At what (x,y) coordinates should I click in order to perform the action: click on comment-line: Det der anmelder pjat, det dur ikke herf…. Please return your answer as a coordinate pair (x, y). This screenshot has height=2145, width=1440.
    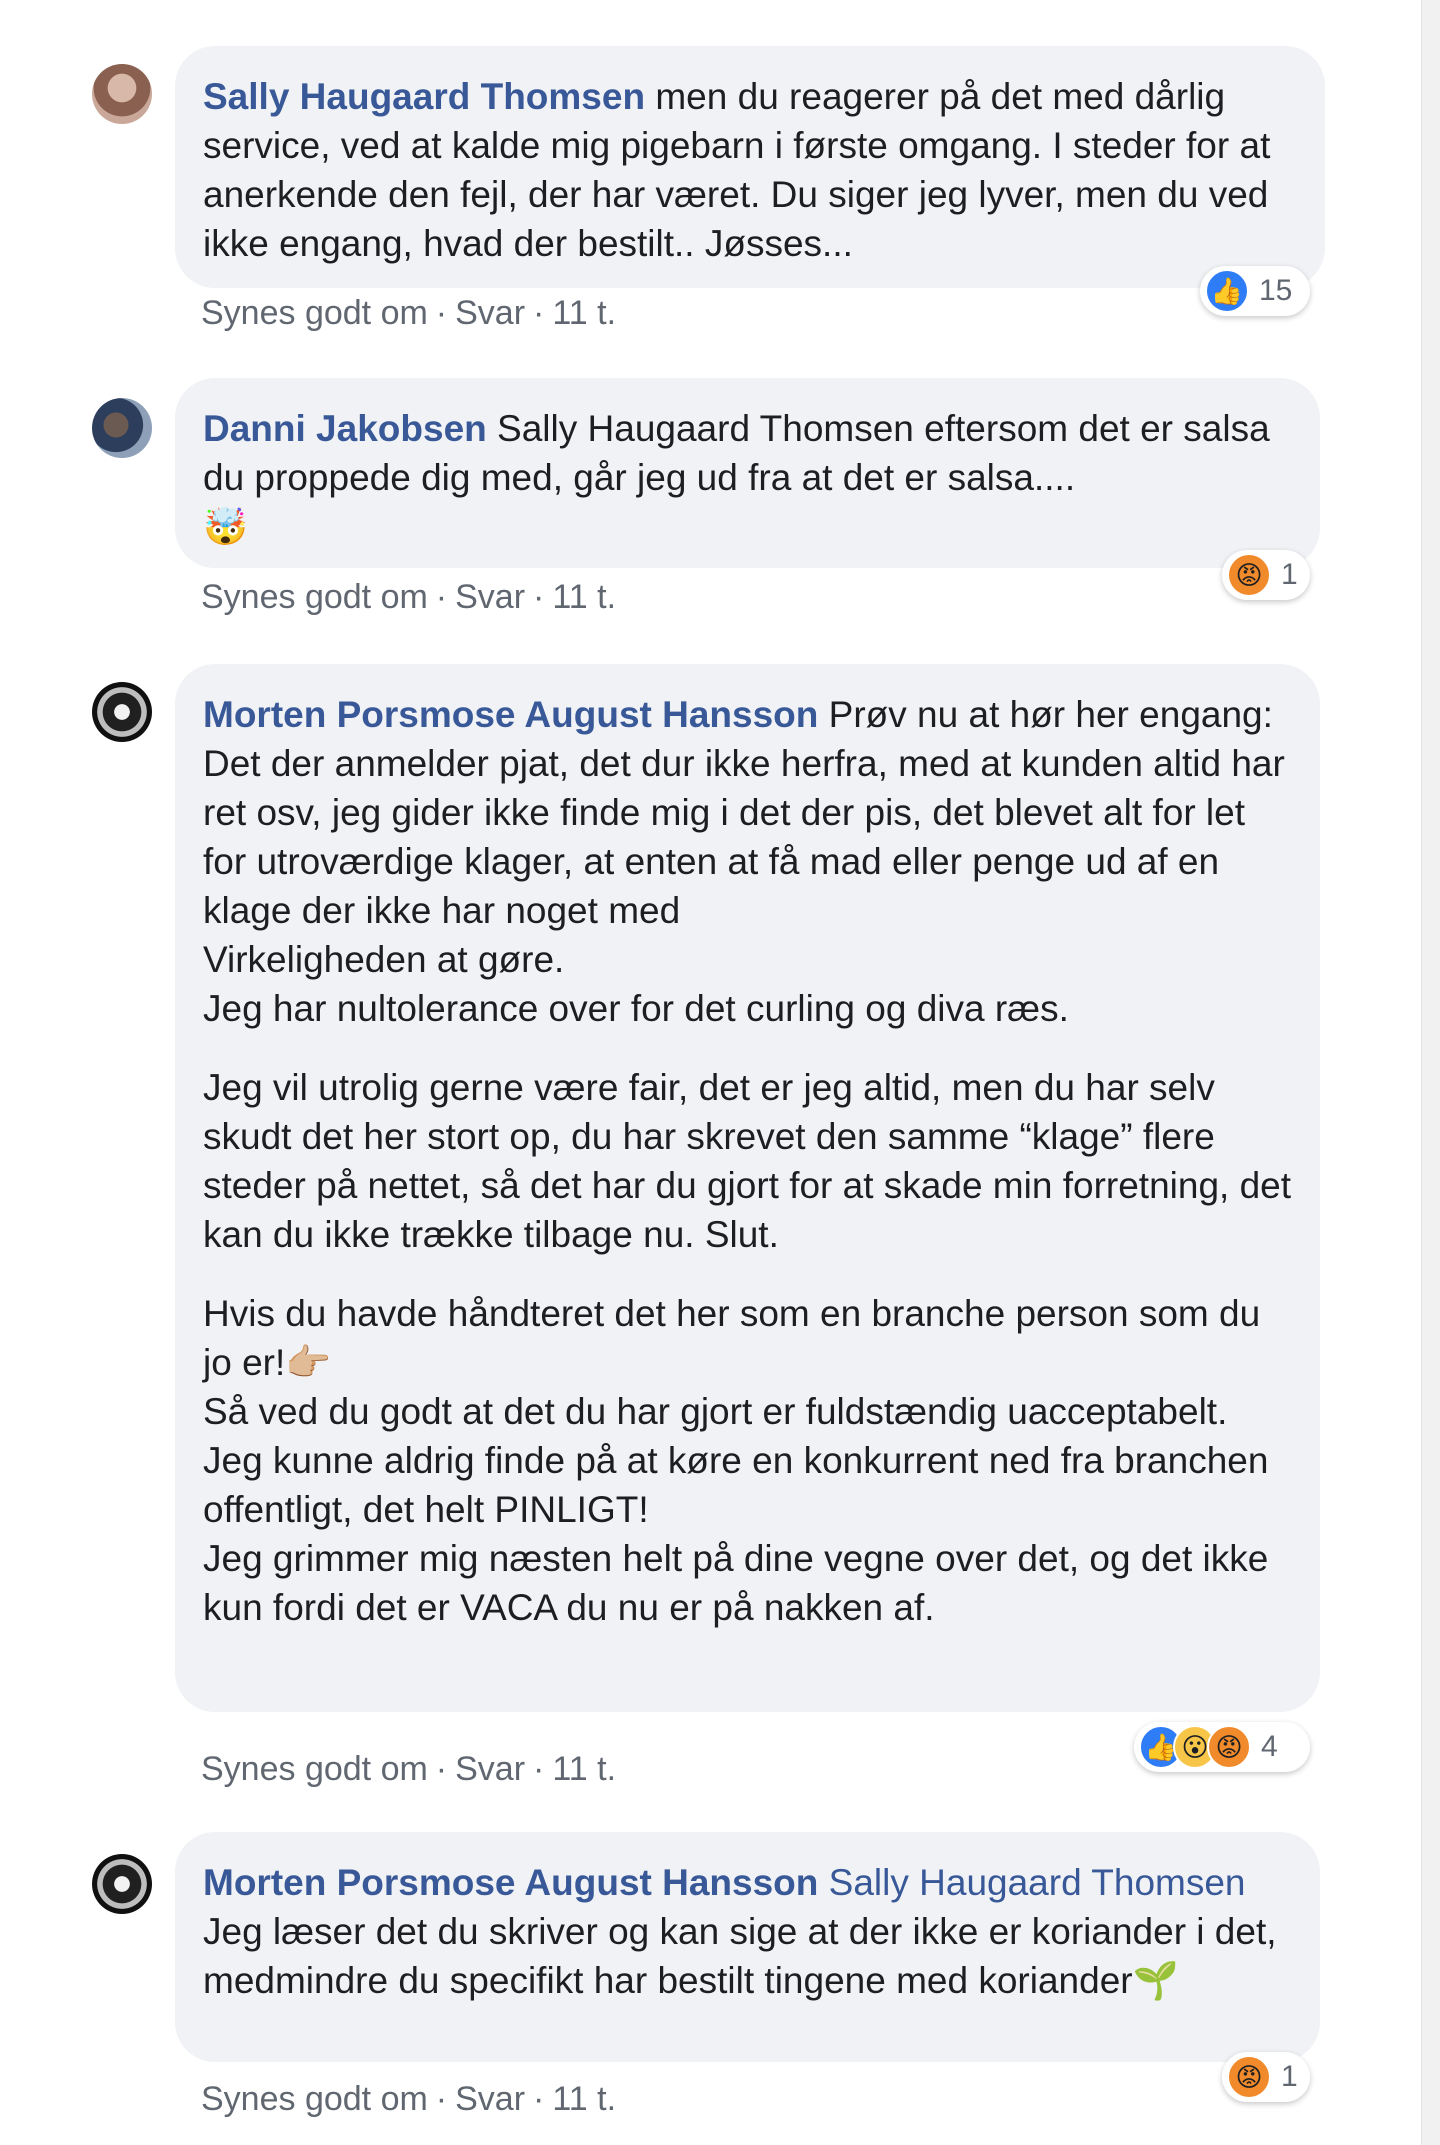
    Looking at the image, I should click on (744, 837).